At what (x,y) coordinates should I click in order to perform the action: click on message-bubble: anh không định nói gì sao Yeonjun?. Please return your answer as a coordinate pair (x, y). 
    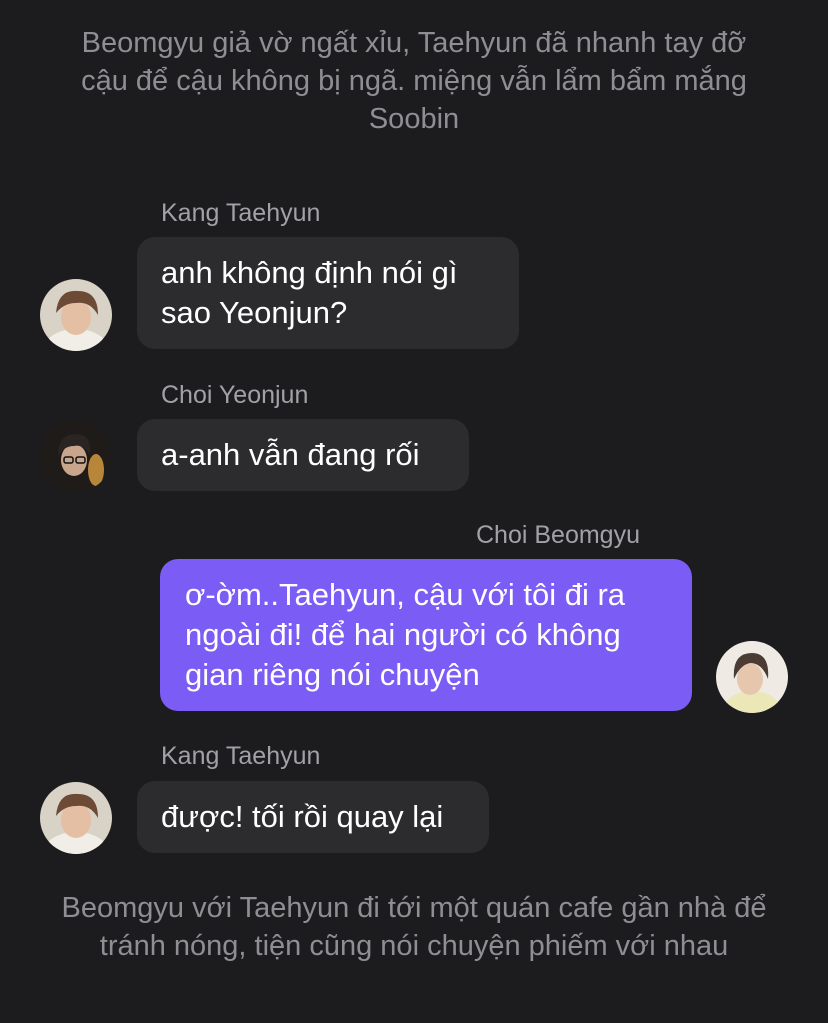
    Looking at the image, I should click on (328, 293).